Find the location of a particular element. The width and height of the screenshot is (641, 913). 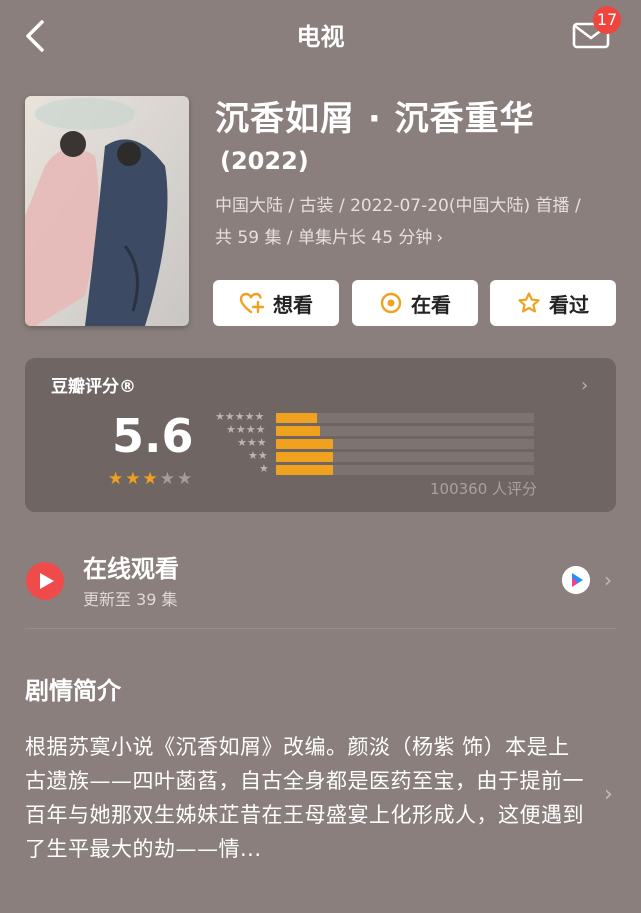

show-meta-text: 共 59 集 / 单集片长 45 分钟 is located at coordinates (324, 238).